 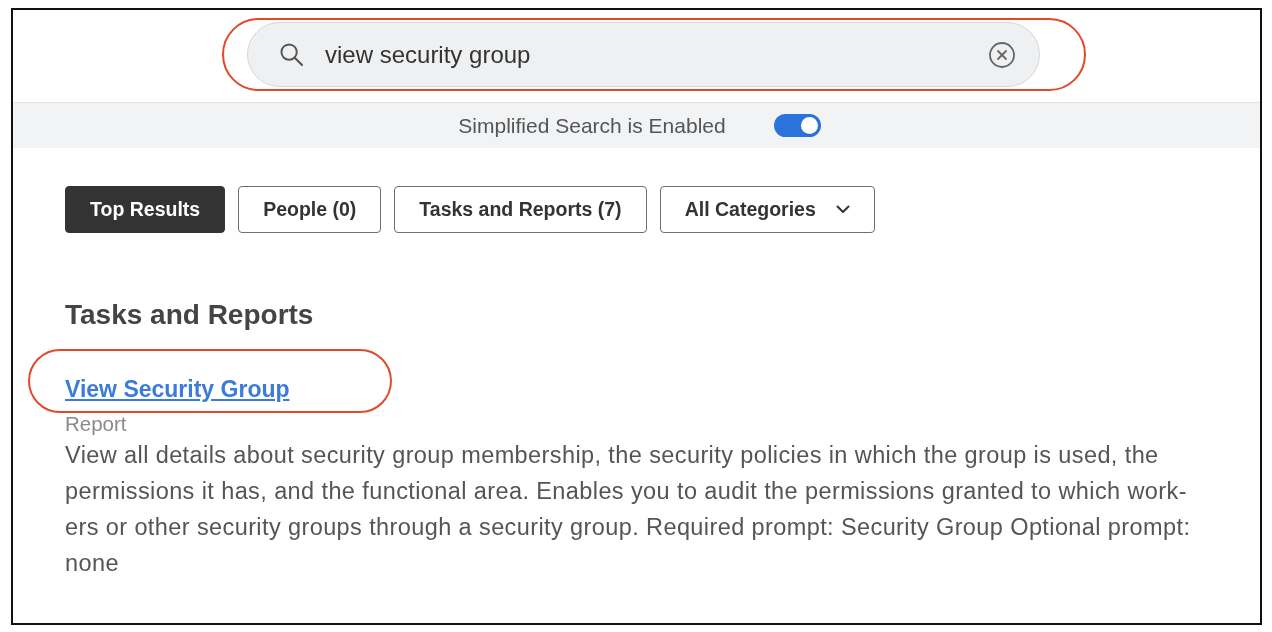 I want to click on toggle-switch, so click(x=797, y=125).